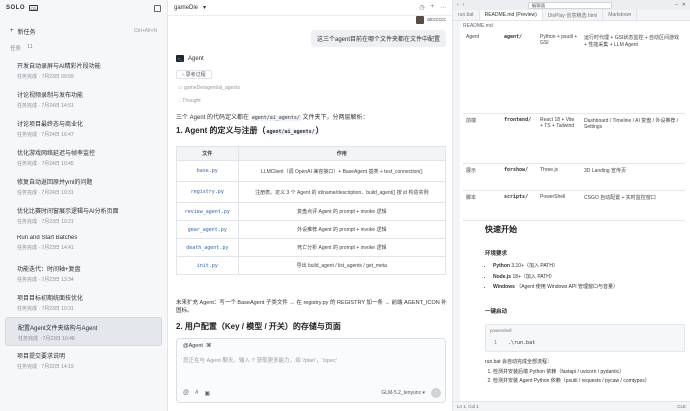 Image resolution: width=690 pixels, height=411 pixels. Describe the element at coordinates (45, 280) in the screenshot. I see `task-meta: 任务完成 · 7月23日 13:34` at that location.